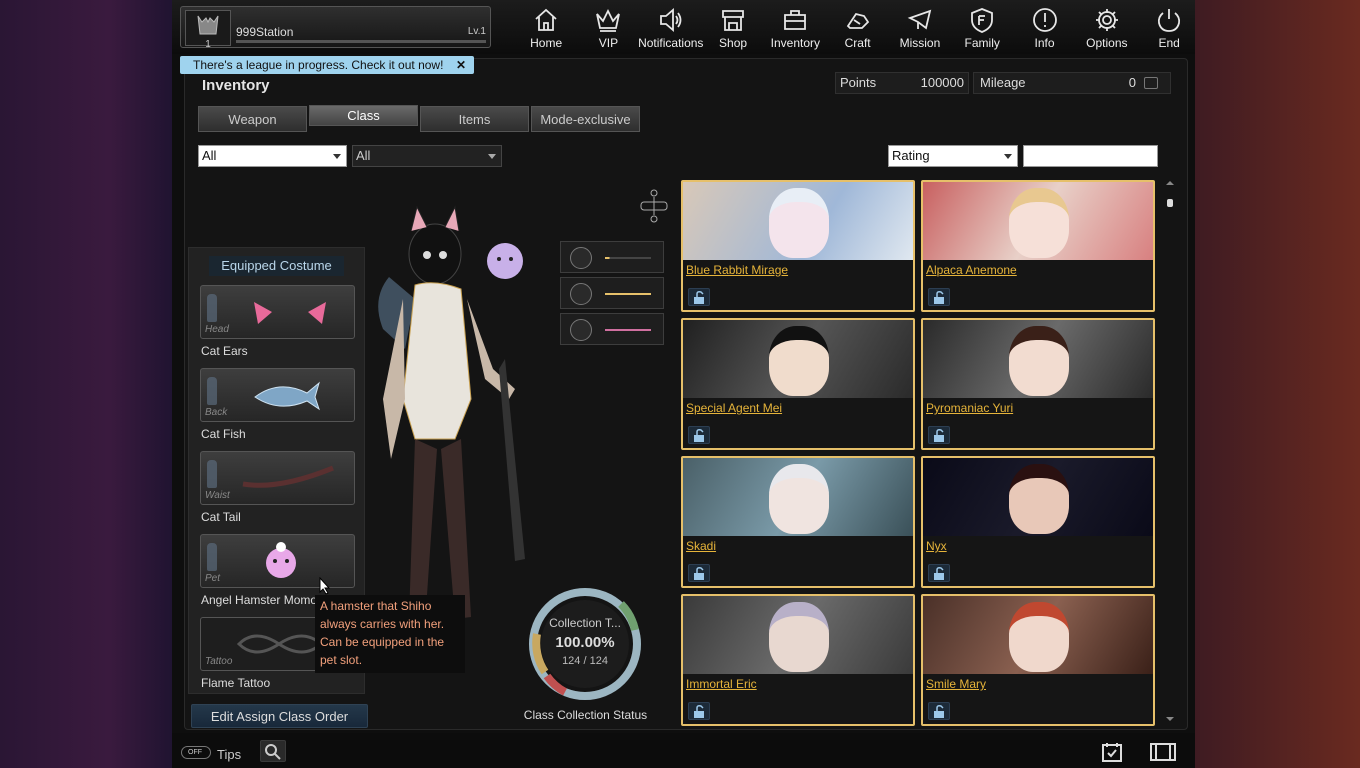 This screenshot has width=1360, height=768. Describe the element at coordinates (1170, 719) in the screenshot. I see `scroll-down-icon` at that location.